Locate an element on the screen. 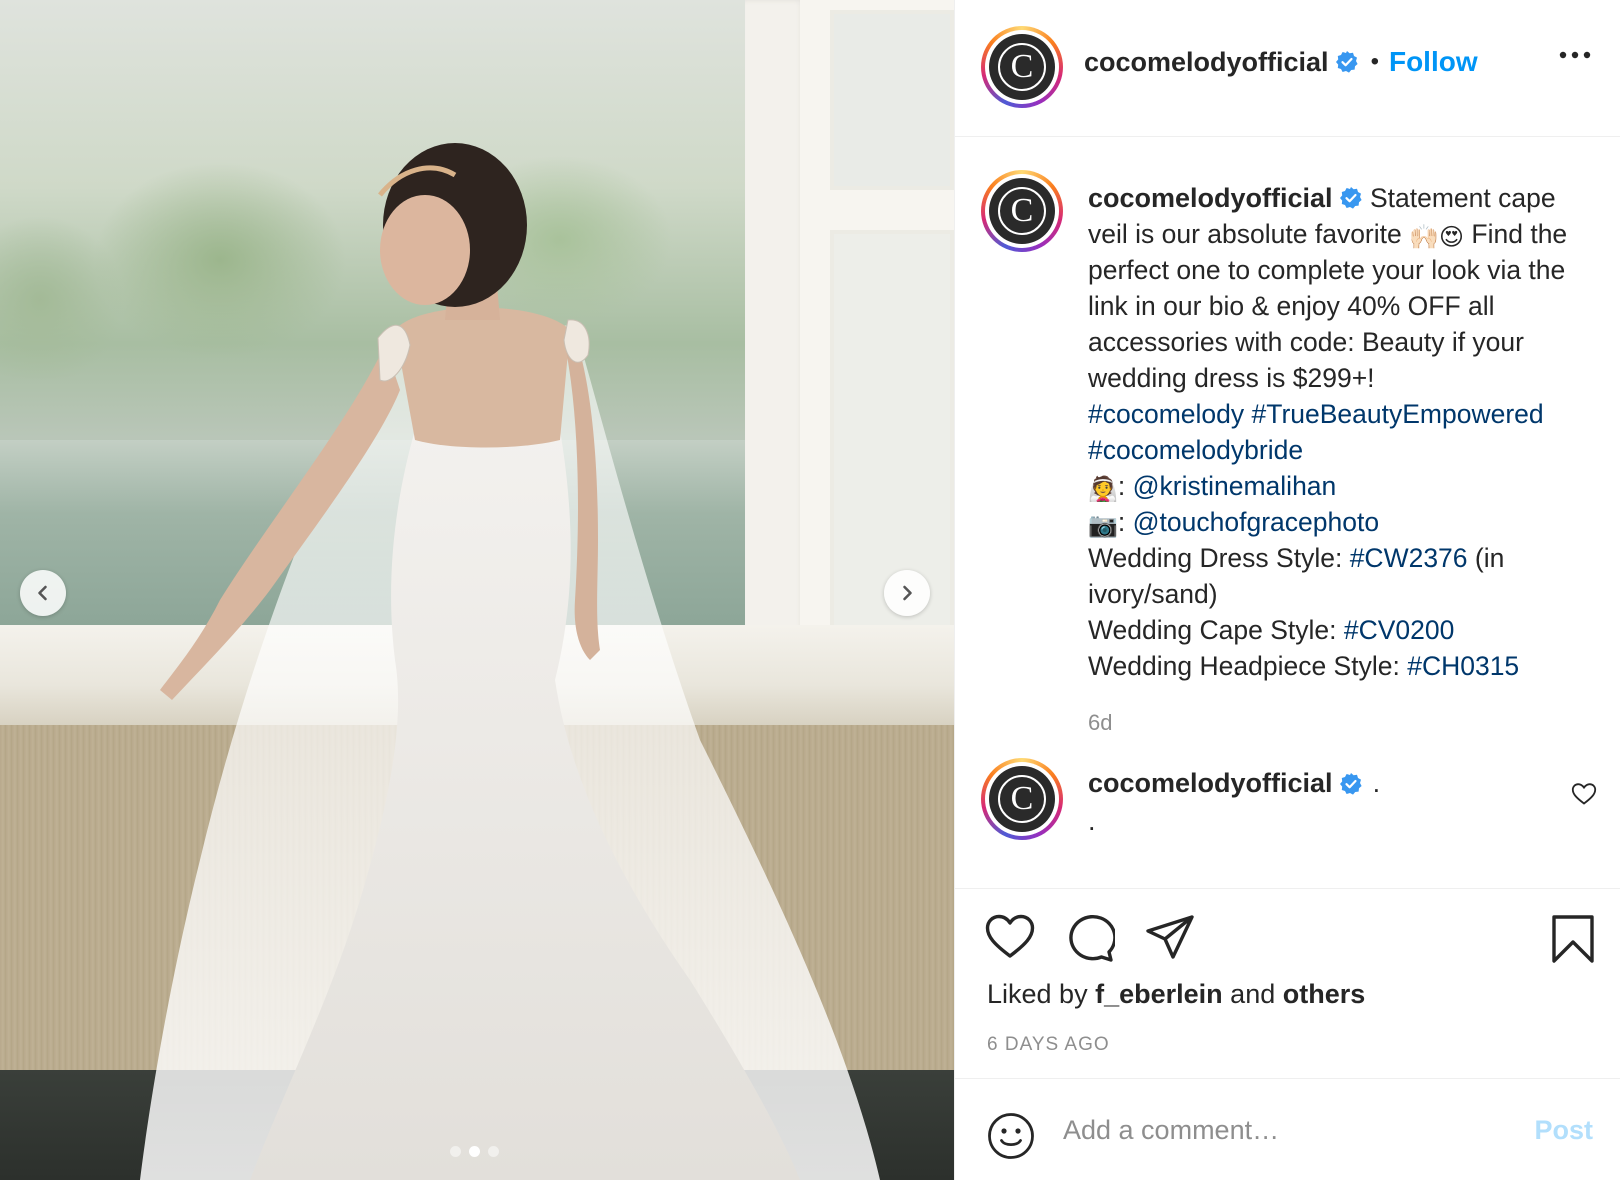  avatar: C is located at coordinates (1022, 67).